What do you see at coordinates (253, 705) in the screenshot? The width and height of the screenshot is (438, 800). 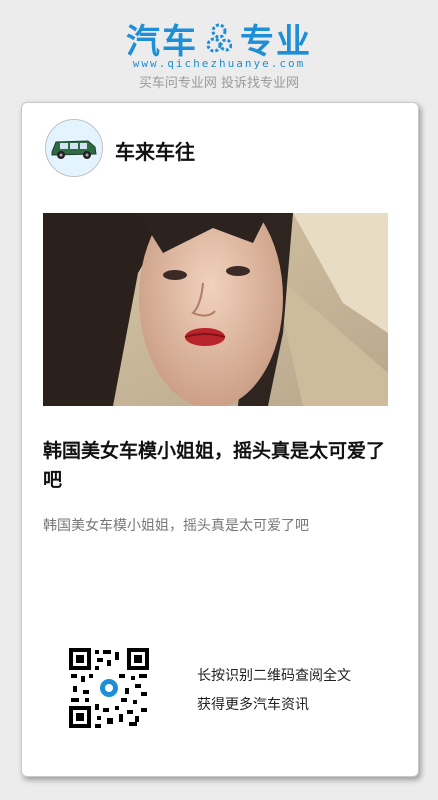 I see `qr-promo: 获得更多汽车资讯` at bounding box center [253, 705].